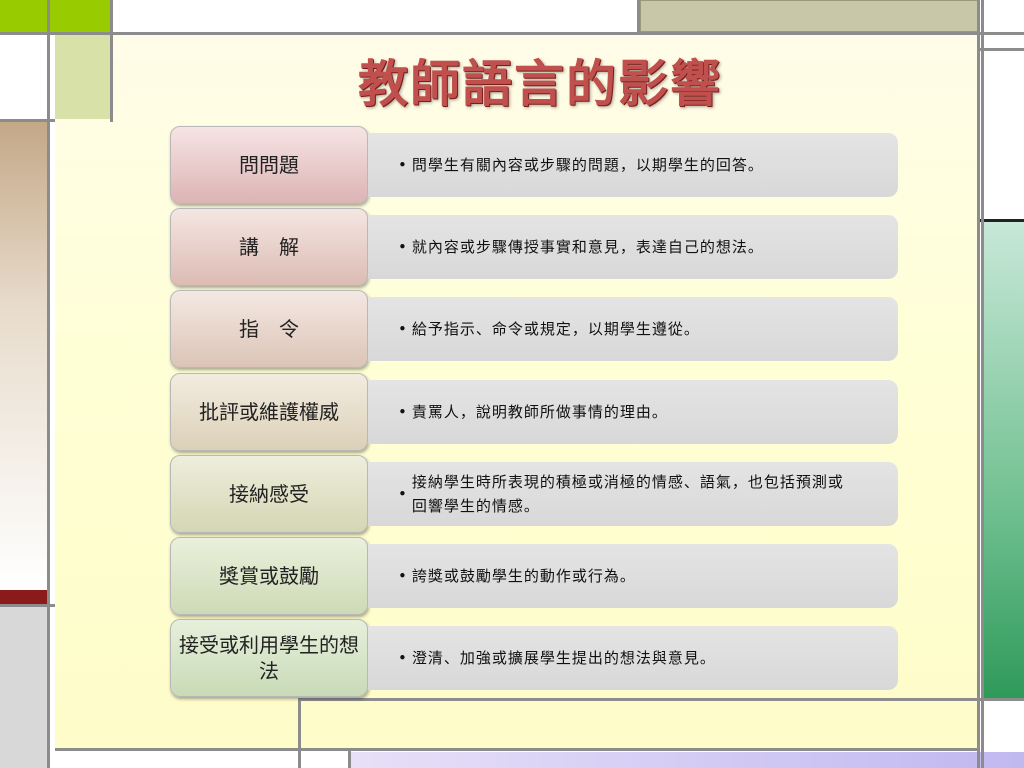  I want to click on decor-block-sage-top, so click(809, 16).